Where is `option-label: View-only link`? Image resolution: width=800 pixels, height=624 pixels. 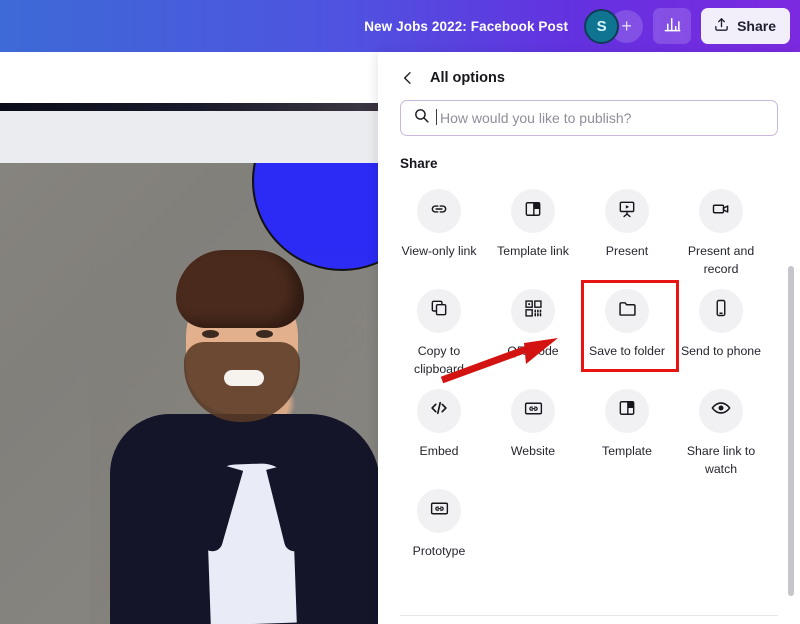 option-label: View-only link is located at coordinates (439, 251).